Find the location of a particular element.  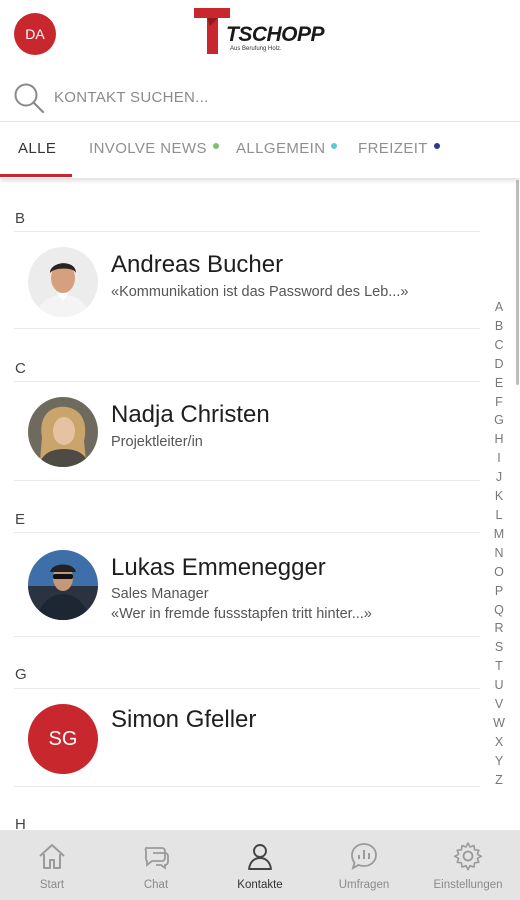

contact-name: Lukas Emmenegger is located at coordinates (218, 567).